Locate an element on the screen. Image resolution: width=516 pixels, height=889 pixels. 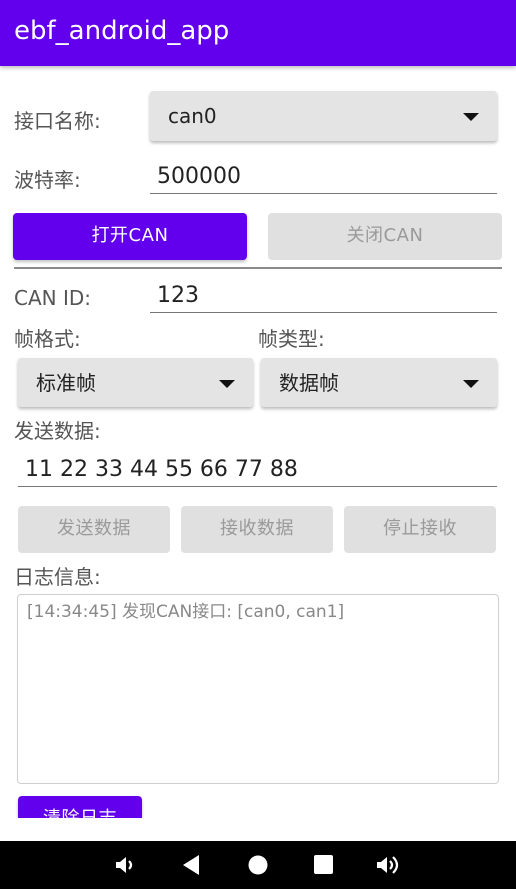
can-id-input: 123 is located at coordinates (323, 297).